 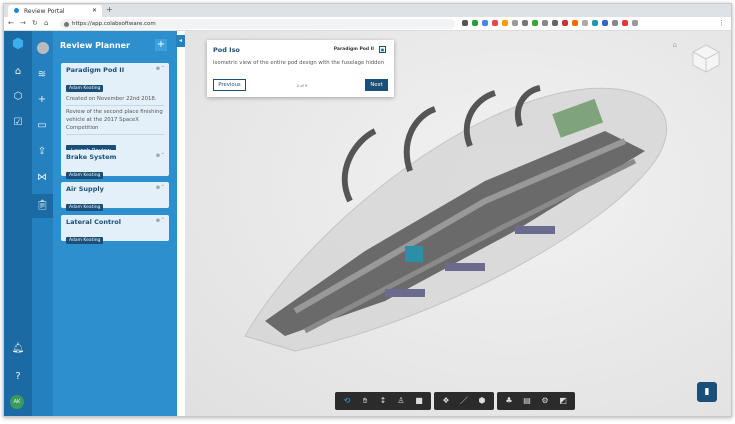 What do you see at coordinates (42, 151) in the screenshot?
I see `upload-icon: ⇪` at bounding box center [42, 151].